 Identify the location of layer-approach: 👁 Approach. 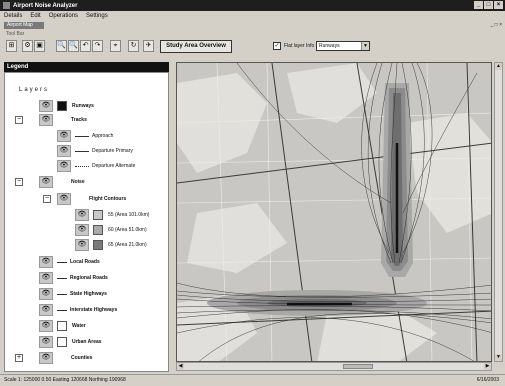
(85, 136).